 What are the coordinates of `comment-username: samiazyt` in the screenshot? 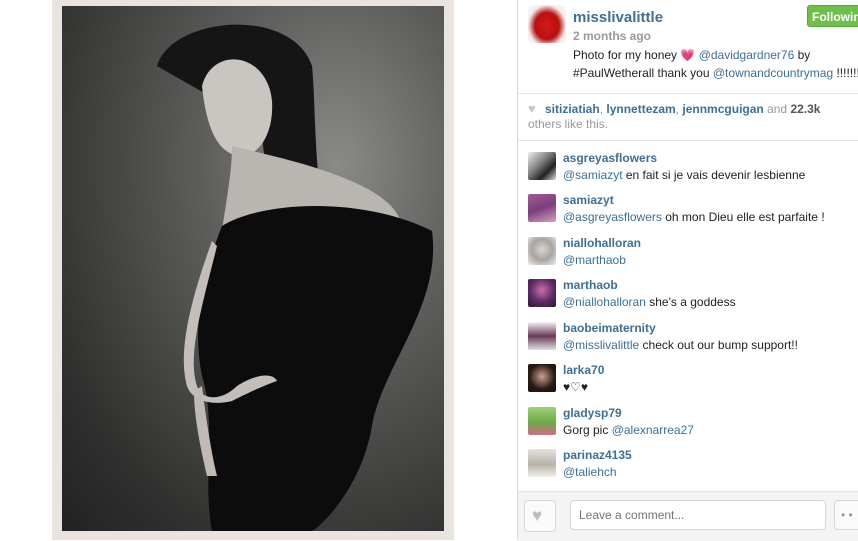 It's located at (588, 200).